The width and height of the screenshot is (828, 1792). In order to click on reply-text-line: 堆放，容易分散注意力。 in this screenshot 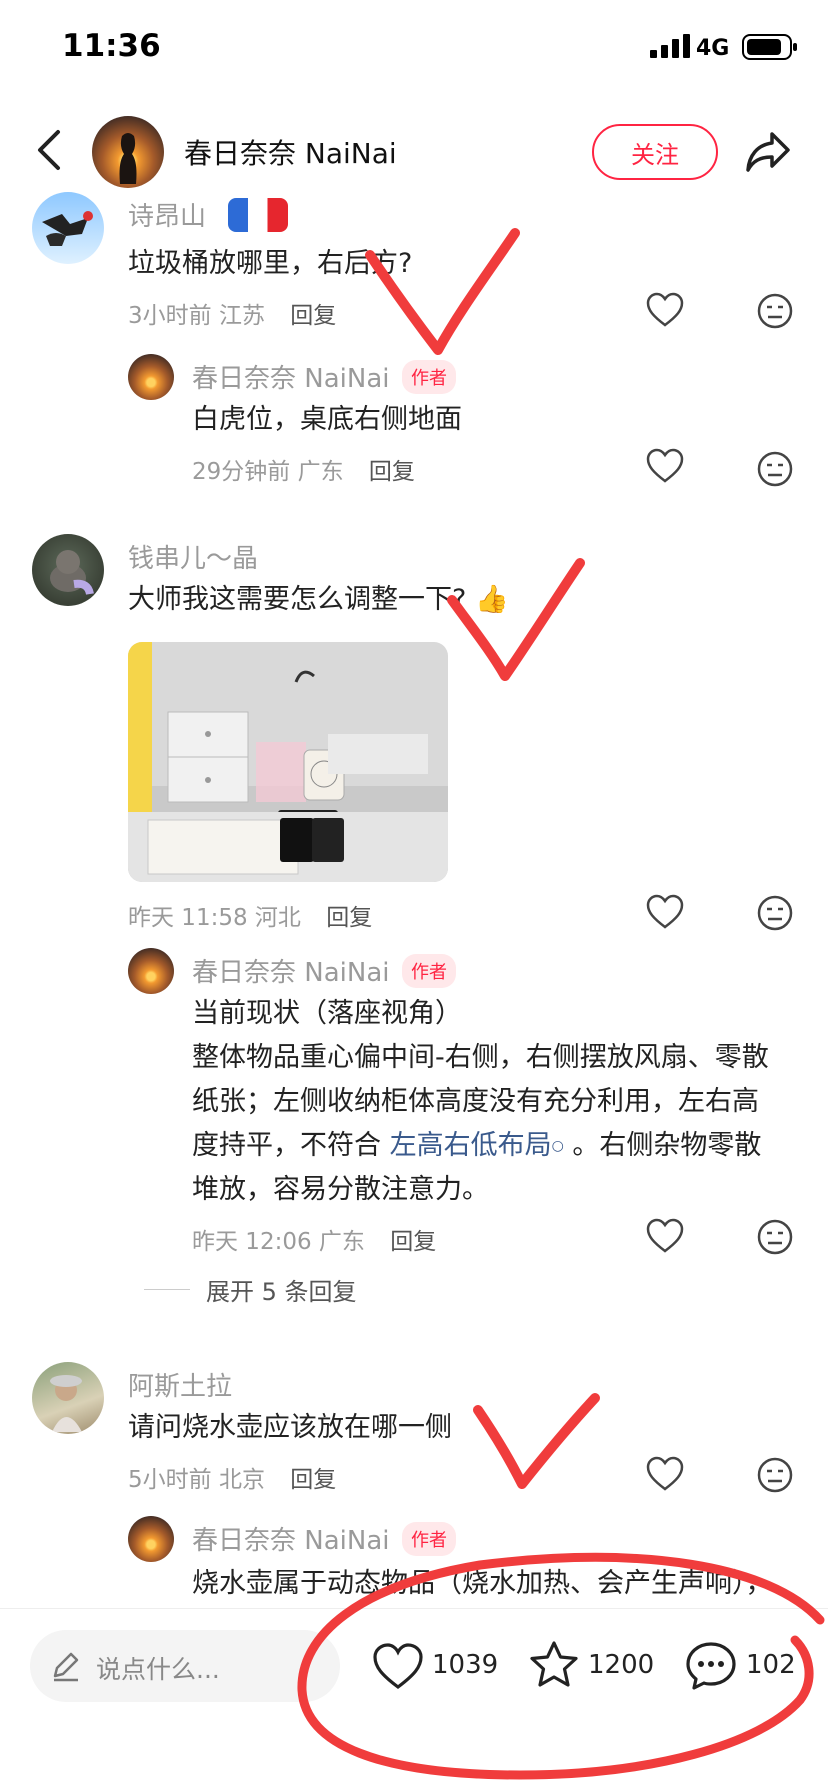, I will do `click(340, 1189)`.